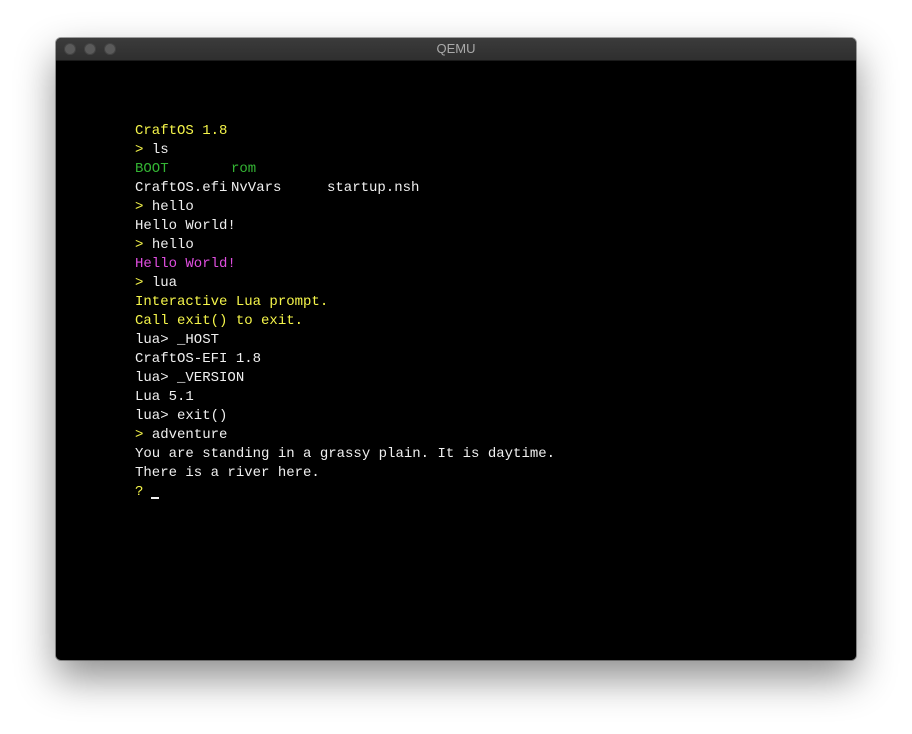  What do you see at coordinates (181, 188) in the screenshot?
I see `terminal-text: CraftOS.efi` at bounding box center [181, 188].